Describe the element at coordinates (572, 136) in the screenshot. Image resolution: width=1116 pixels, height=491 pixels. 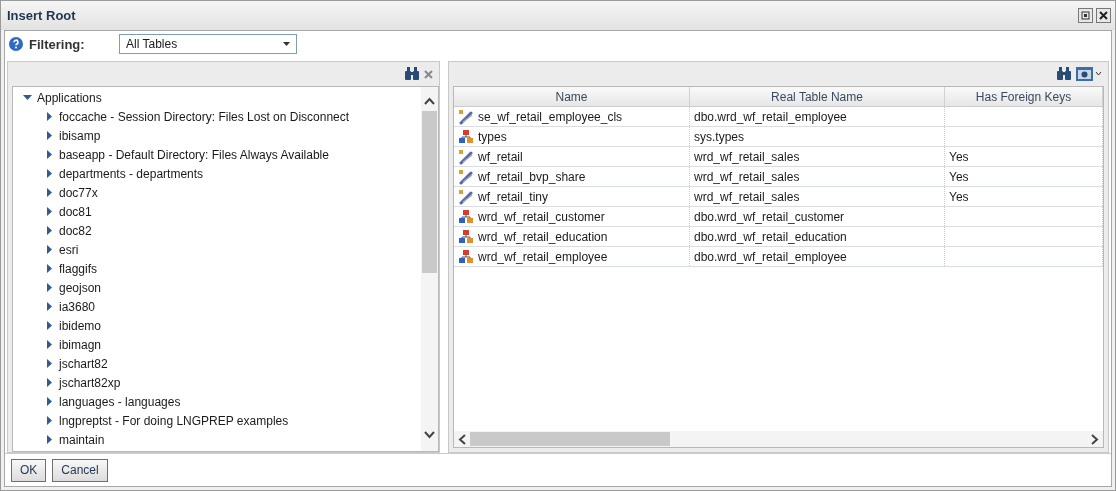
I see `table-cell: types` at that location.